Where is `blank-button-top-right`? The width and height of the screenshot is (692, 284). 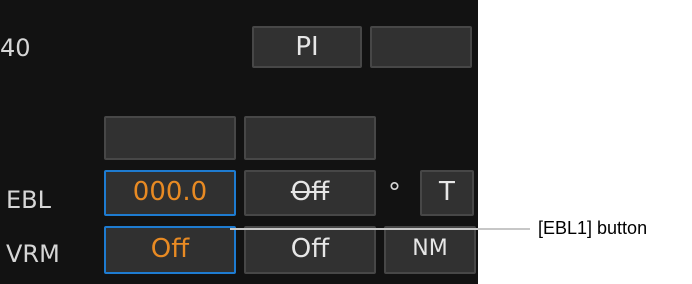
blank-button-top-right is located at coordinates (421, 47).